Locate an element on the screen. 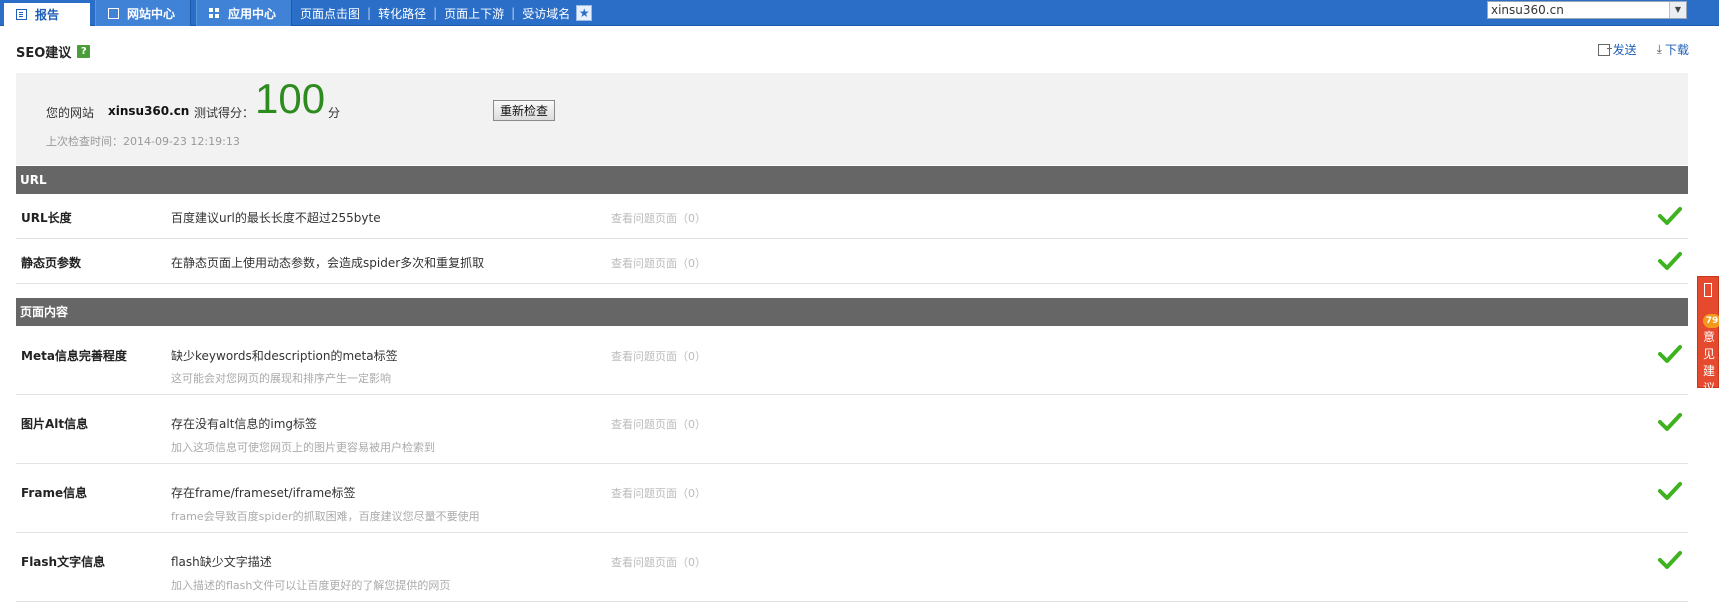 The image size is (1719, 616). nav-links: 页面点击图 | 转化路径 | 页面上下游 | 受访域名 ★ is located at coordinates (446, 13).